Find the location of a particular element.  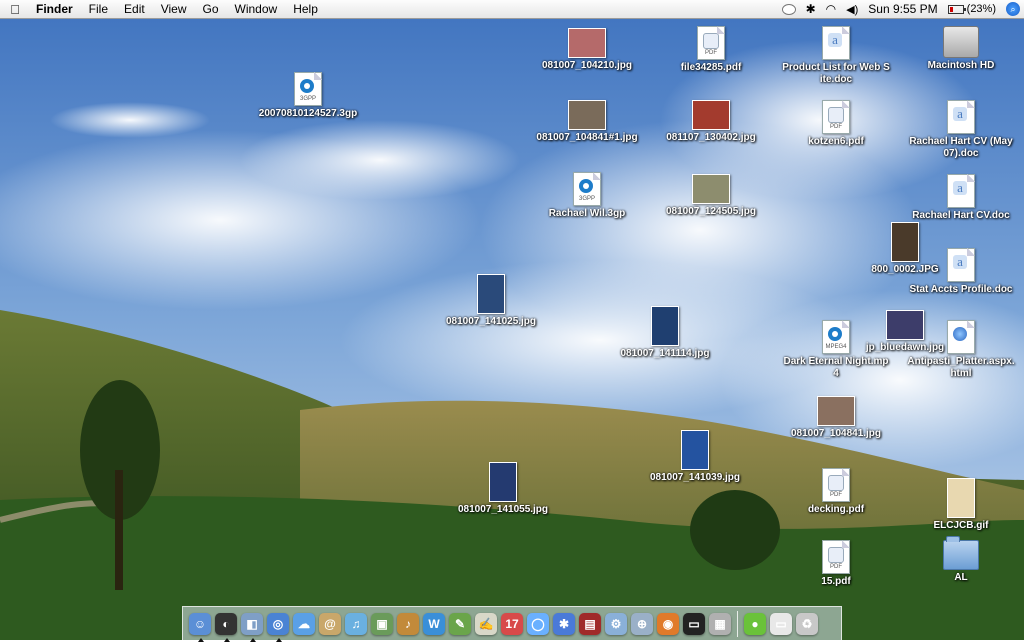

desktop-icon-label: 081107_130402.jpg is located at coordinates (711, 137).